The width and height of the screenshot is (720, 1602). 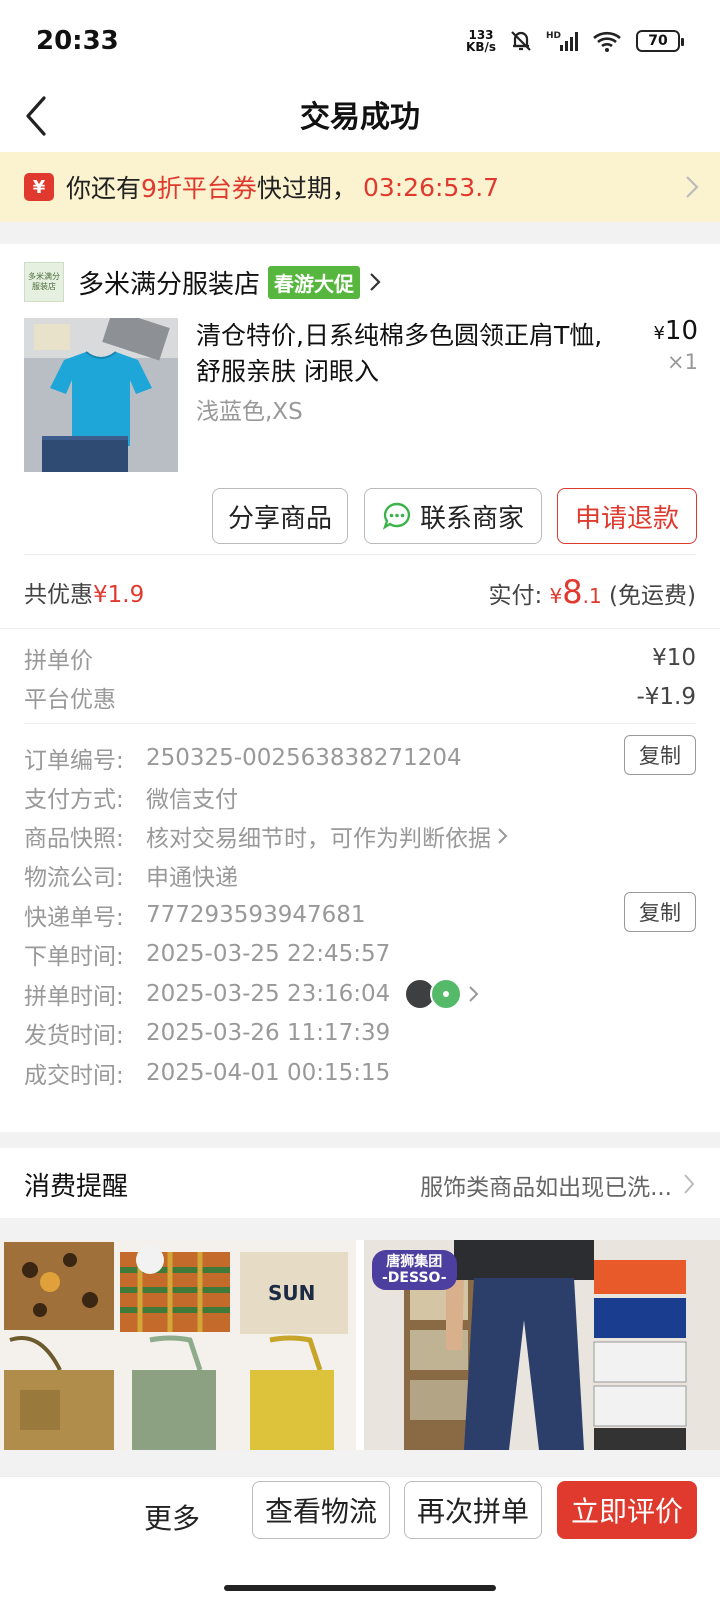 What do you see at coordinates (74, 761) in the screenshot?
I see `order-number-label: 订单编号:` at bounding box center [74, 761].